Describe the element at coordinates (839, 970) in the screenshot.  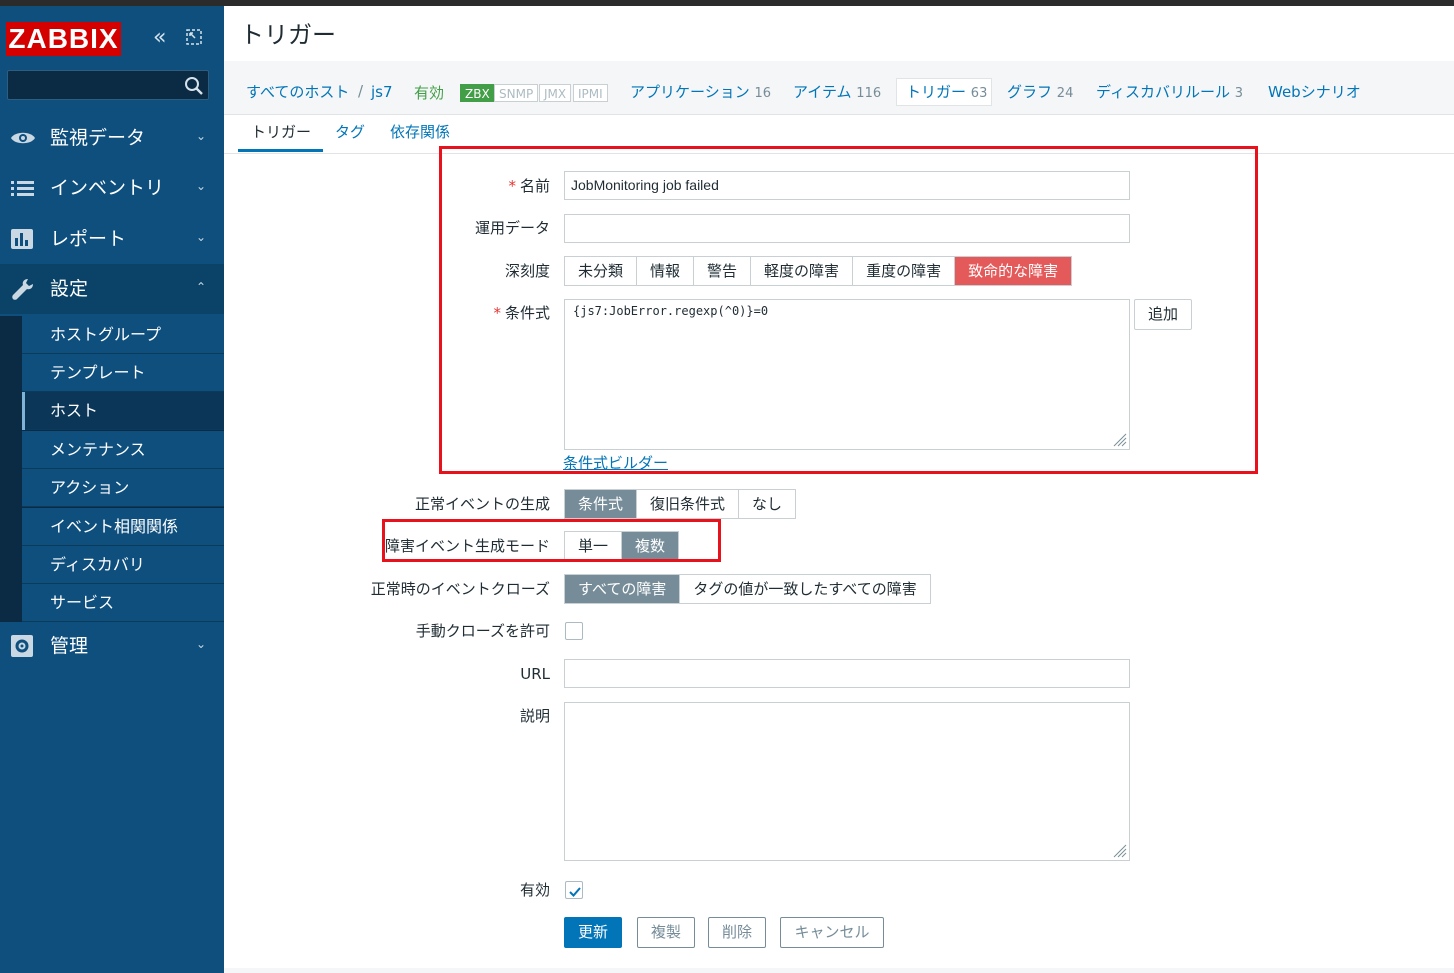
I see `footer-strip` at that location.